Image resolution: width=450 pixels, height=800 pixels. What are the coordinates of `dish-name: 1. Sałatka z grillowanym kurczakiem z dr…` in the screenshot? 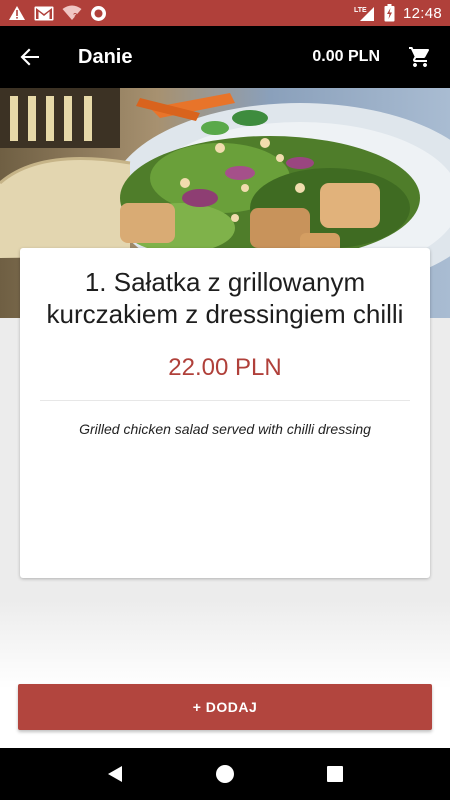 It's located at (225, 298).